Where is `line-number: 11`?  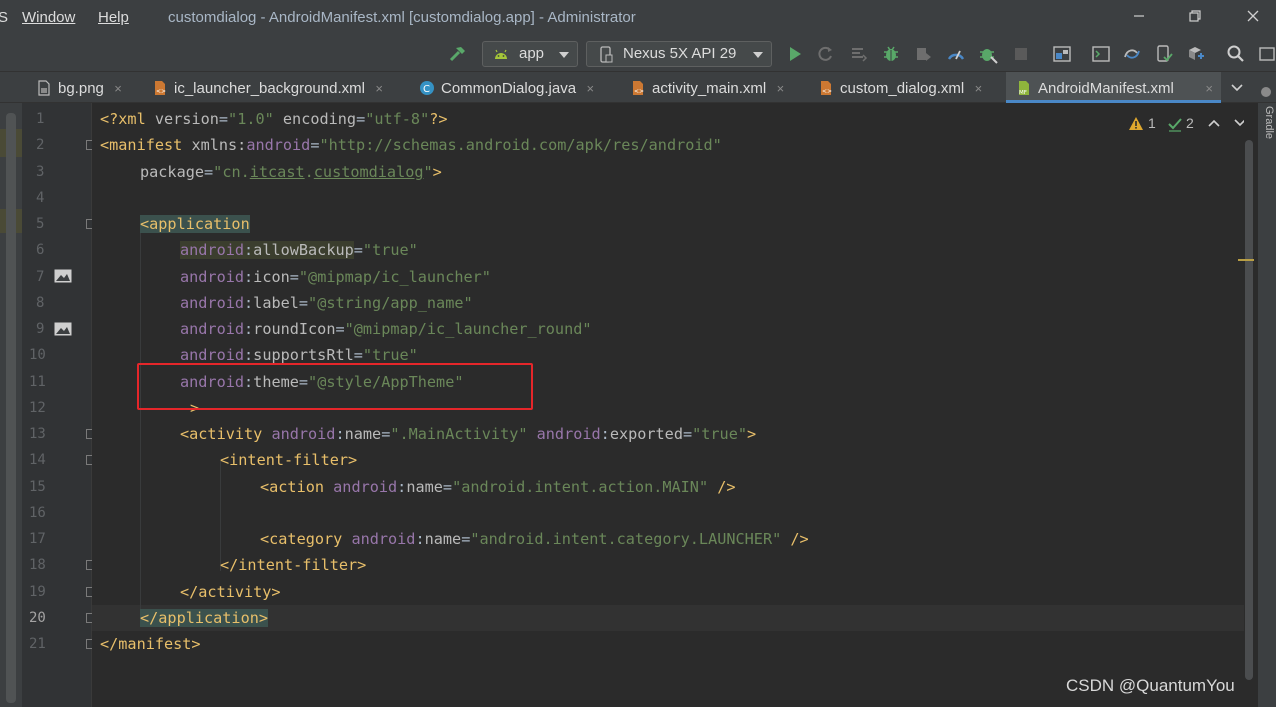 line-number: 11 is located at coordinates (37, 382).